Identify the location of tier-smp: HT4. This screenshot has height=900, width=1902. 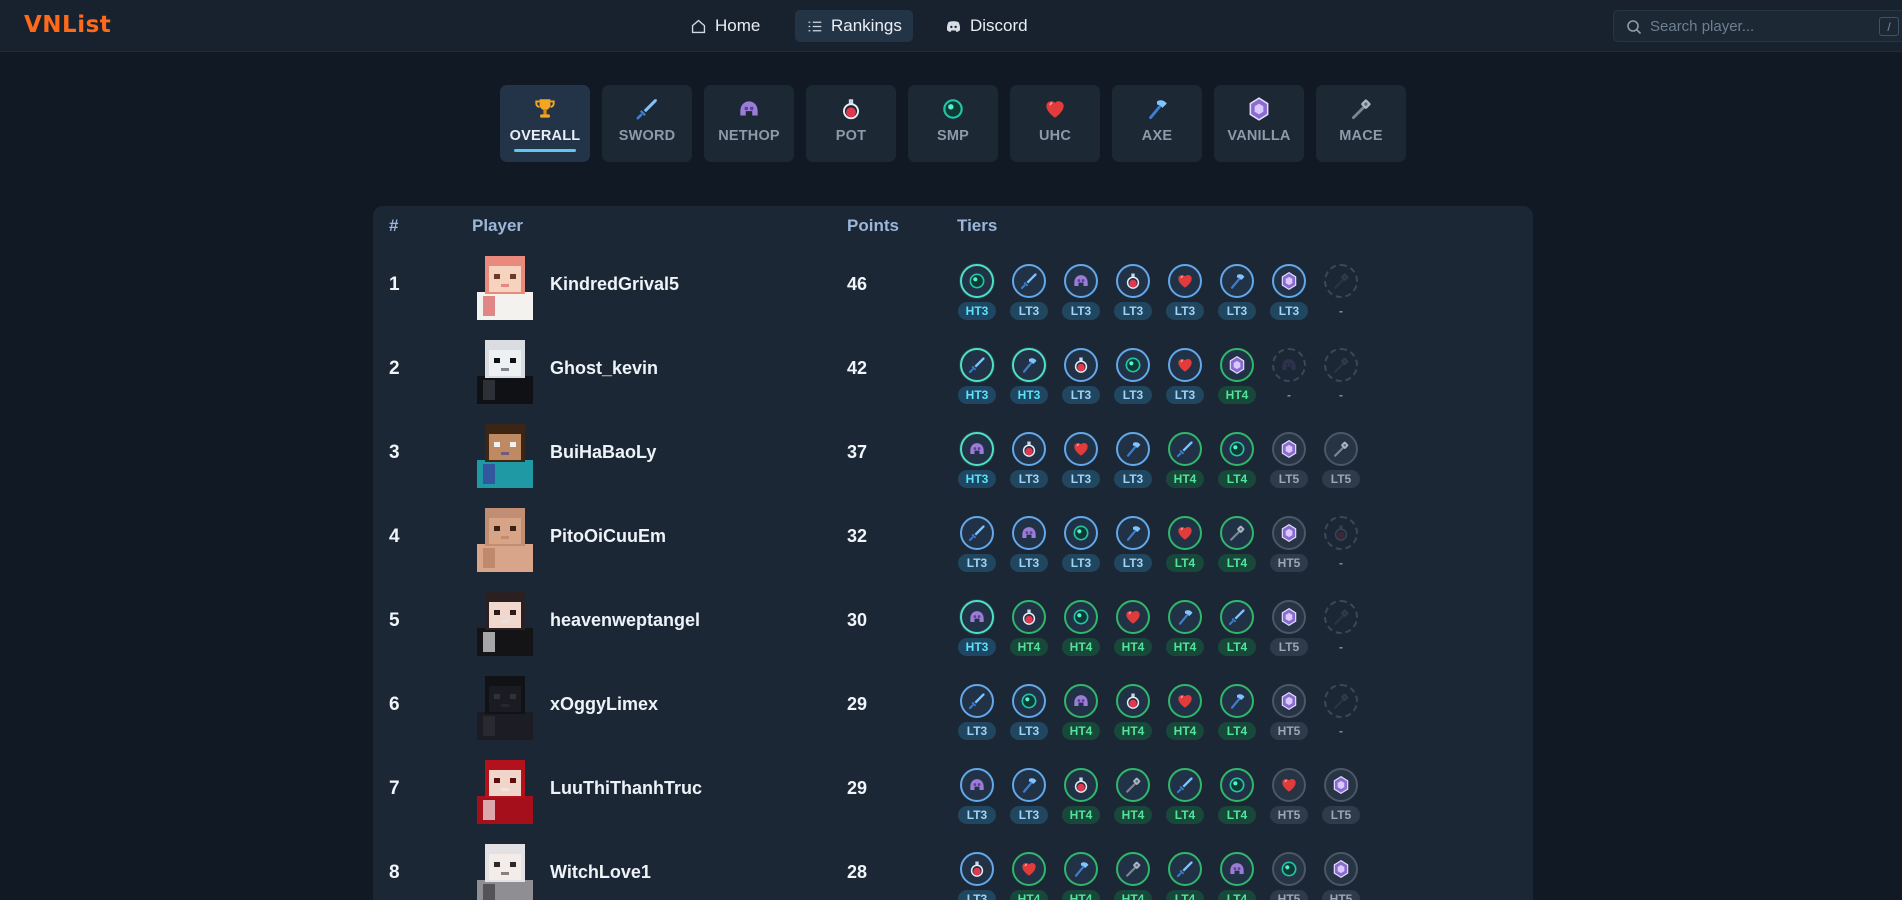
(1081, 630).